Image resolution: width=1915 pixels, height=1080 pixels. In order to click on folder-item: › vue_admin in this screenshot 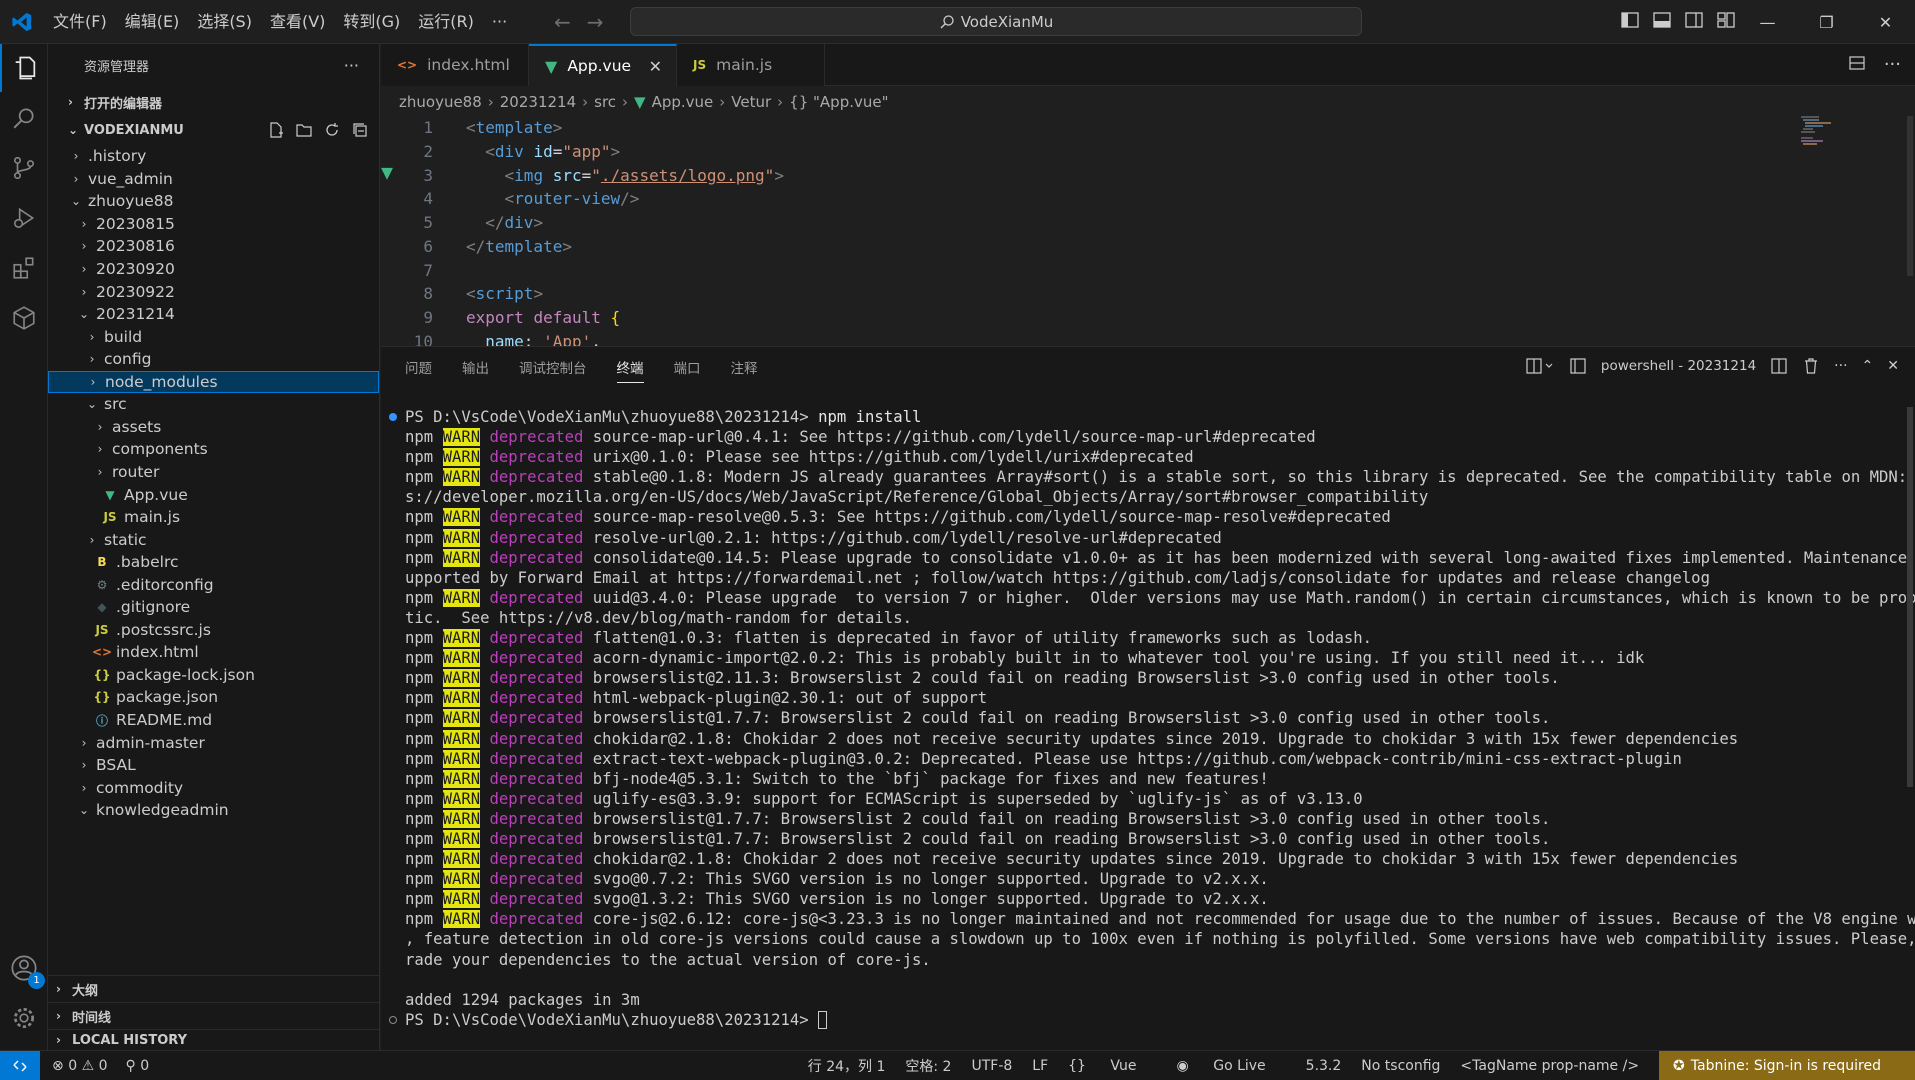, I will do `click(213, 179)`.